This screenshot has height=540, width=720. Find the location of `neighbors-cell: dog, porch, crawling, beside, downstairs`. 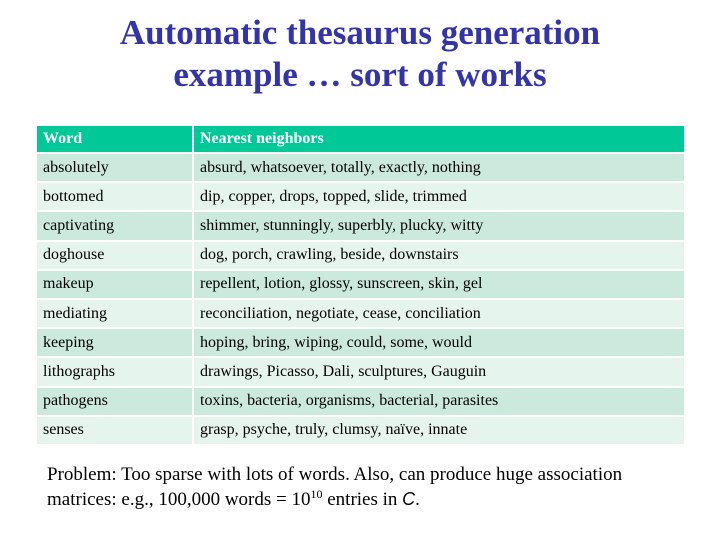

neighbors-cell: dog, porch, crawling, beside, downstairs is located at coordinates (439, 256).